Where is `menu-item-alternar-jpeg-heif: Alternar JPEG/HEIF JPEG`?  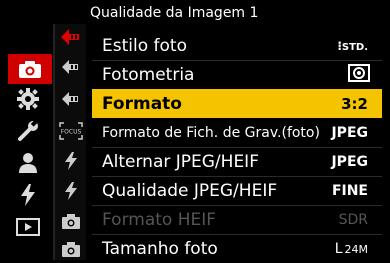
menu-item-alternar-jpeg-heif: Alternar JPEG/HEIF JPEG is located at coordinates (237, 161).